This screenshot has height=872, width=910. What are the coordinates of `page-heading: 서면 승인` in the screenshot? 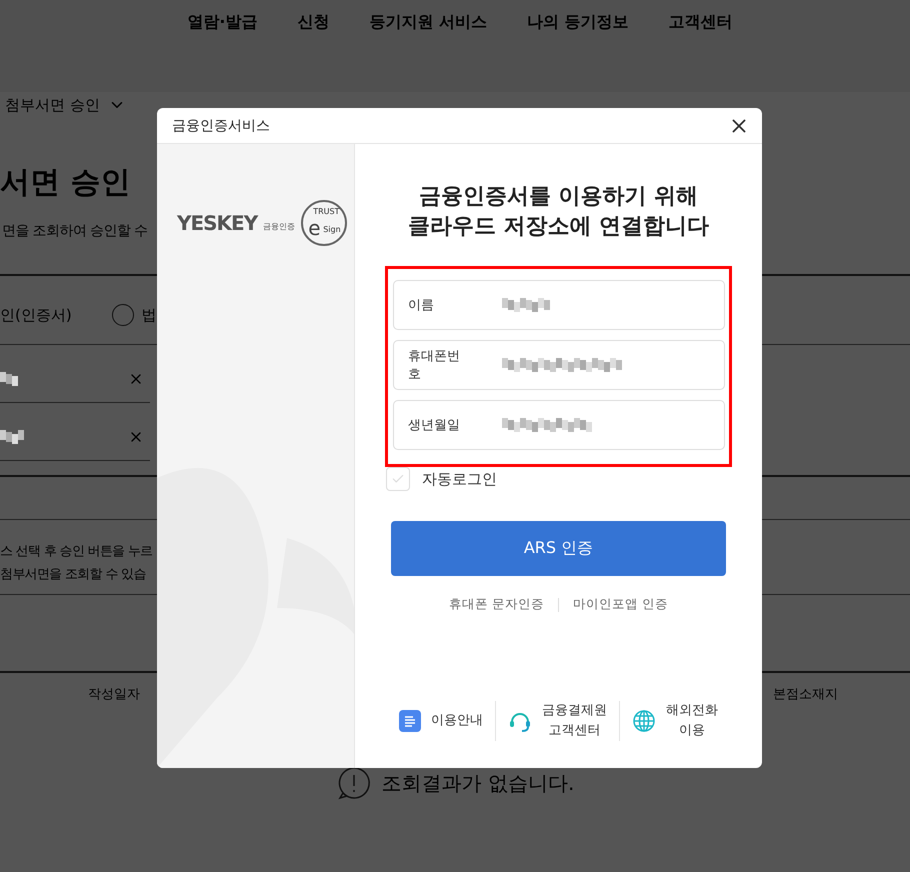 It's located at (65, 183).